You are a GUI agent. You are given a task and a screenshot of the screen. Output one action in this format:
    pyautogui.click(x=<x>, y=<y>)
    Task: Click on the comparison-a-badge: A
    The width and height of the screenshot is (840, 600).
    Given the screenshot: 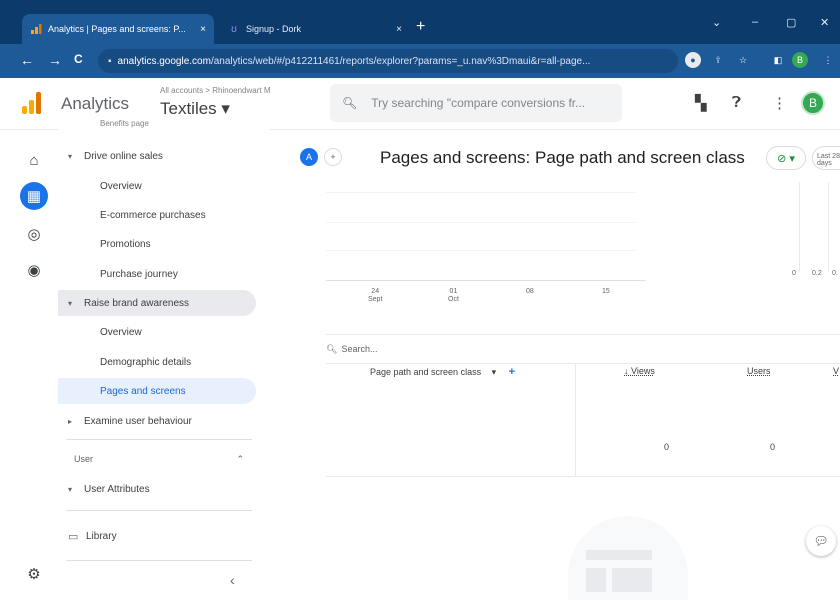 What is the action you would take?
    pyautogui.click(x=309, y=157)
    